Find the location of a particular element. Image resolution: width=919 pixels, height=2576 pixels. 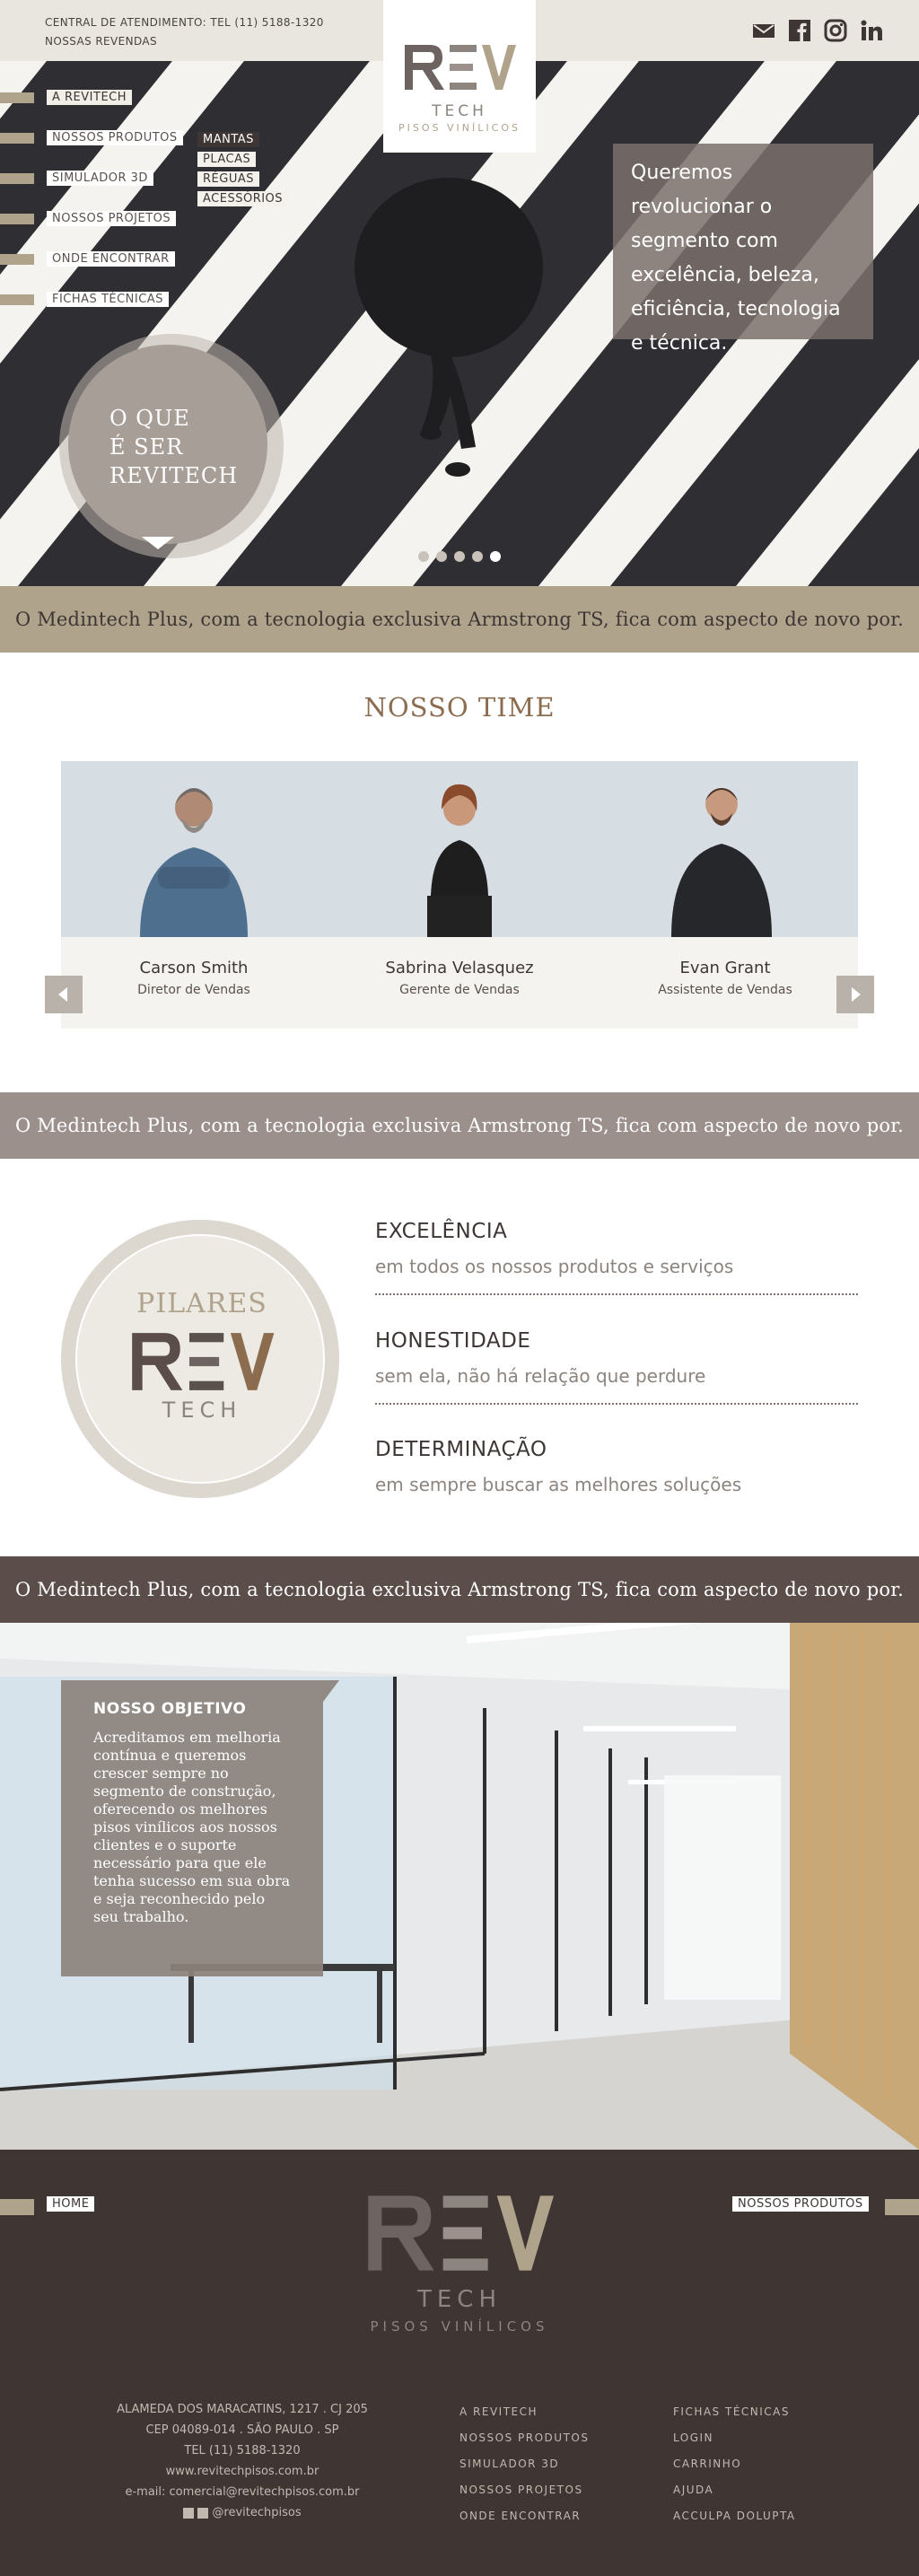

submenu-item-acessorios: ACESSÓRIOS is located at coordinates (243, 198).